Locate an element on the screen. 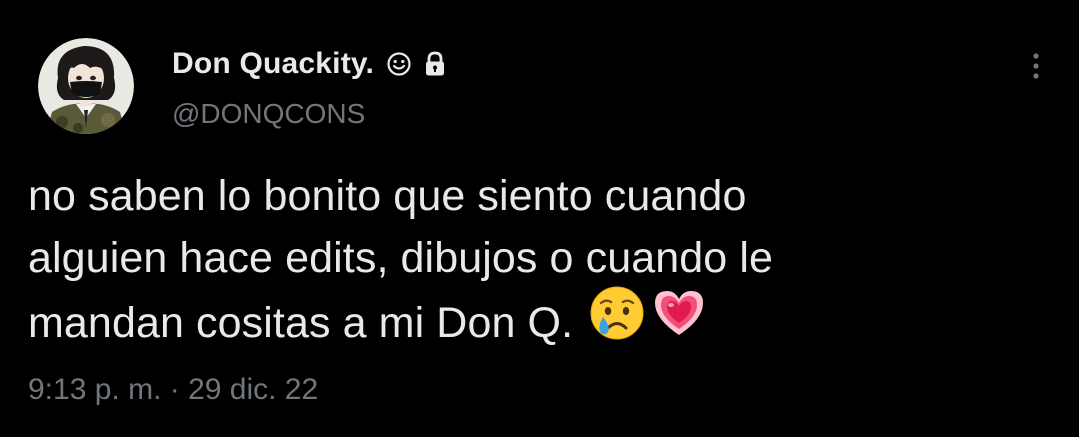 This screenshot has width=1079, height=437. lock-icon is located at coordinates (435, 64).